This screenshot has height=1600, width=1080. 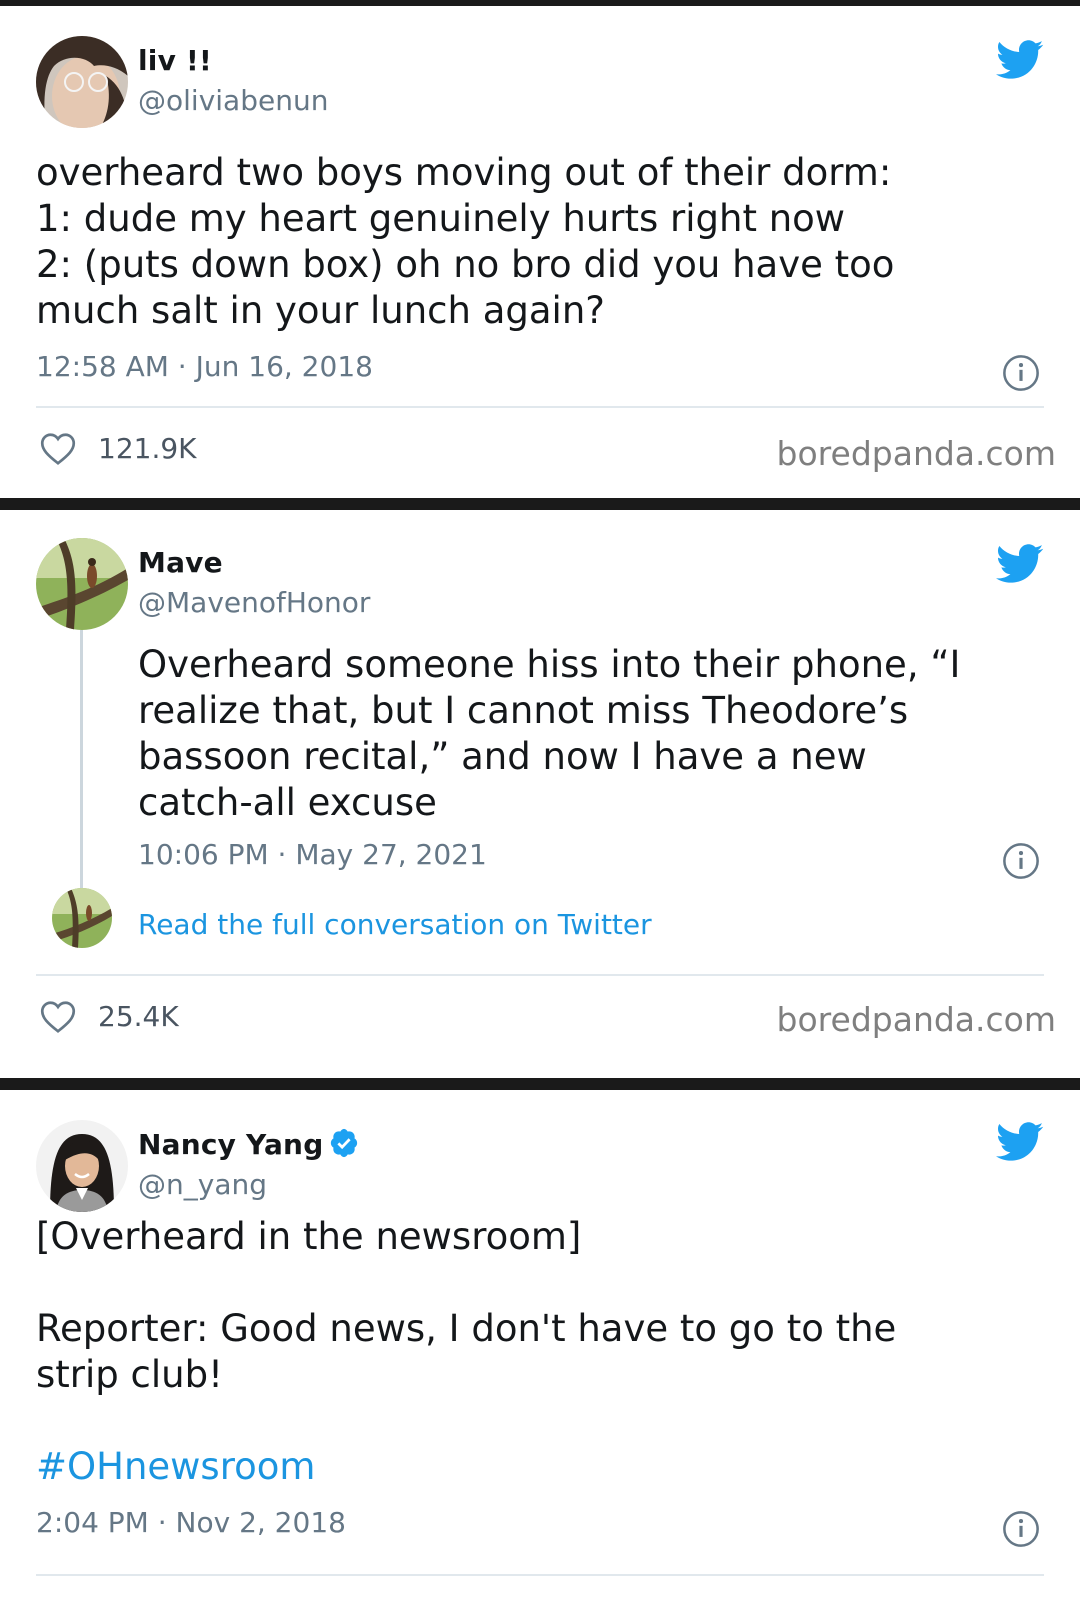 What do you see at coordinates (180, 562) in the screenshot?
I see `display-name: Mave` at bounding box center [180, 562].